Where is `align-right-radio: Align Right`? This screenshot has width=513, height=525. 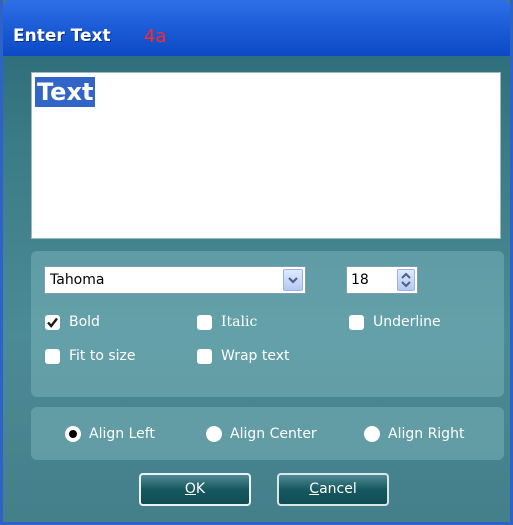 align-right-radio: Align Right is located at coordinates (414, 434).